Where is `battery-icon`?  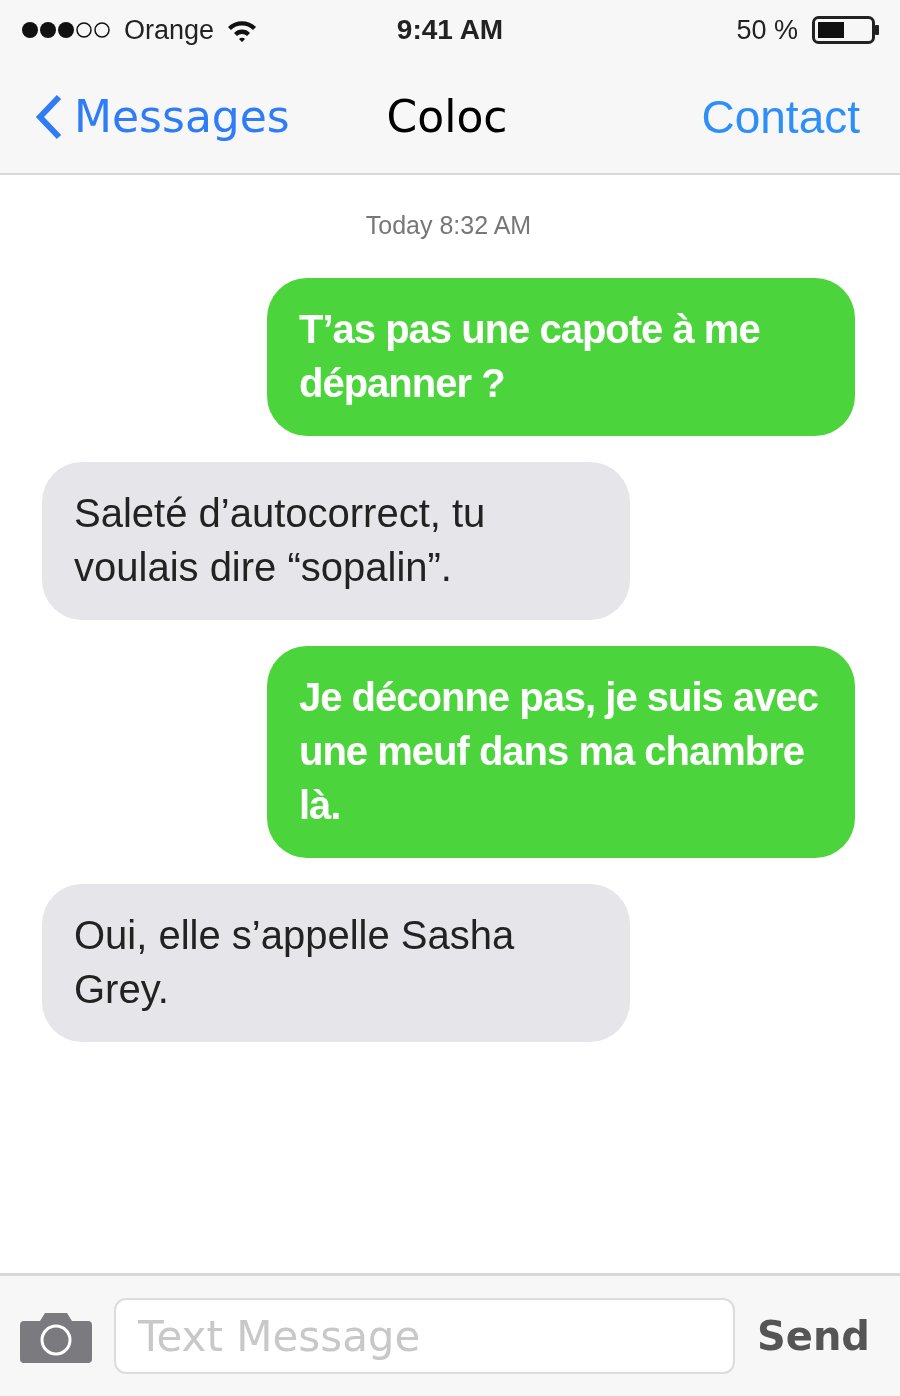 battery-icon is located at coordinates (846, 30).